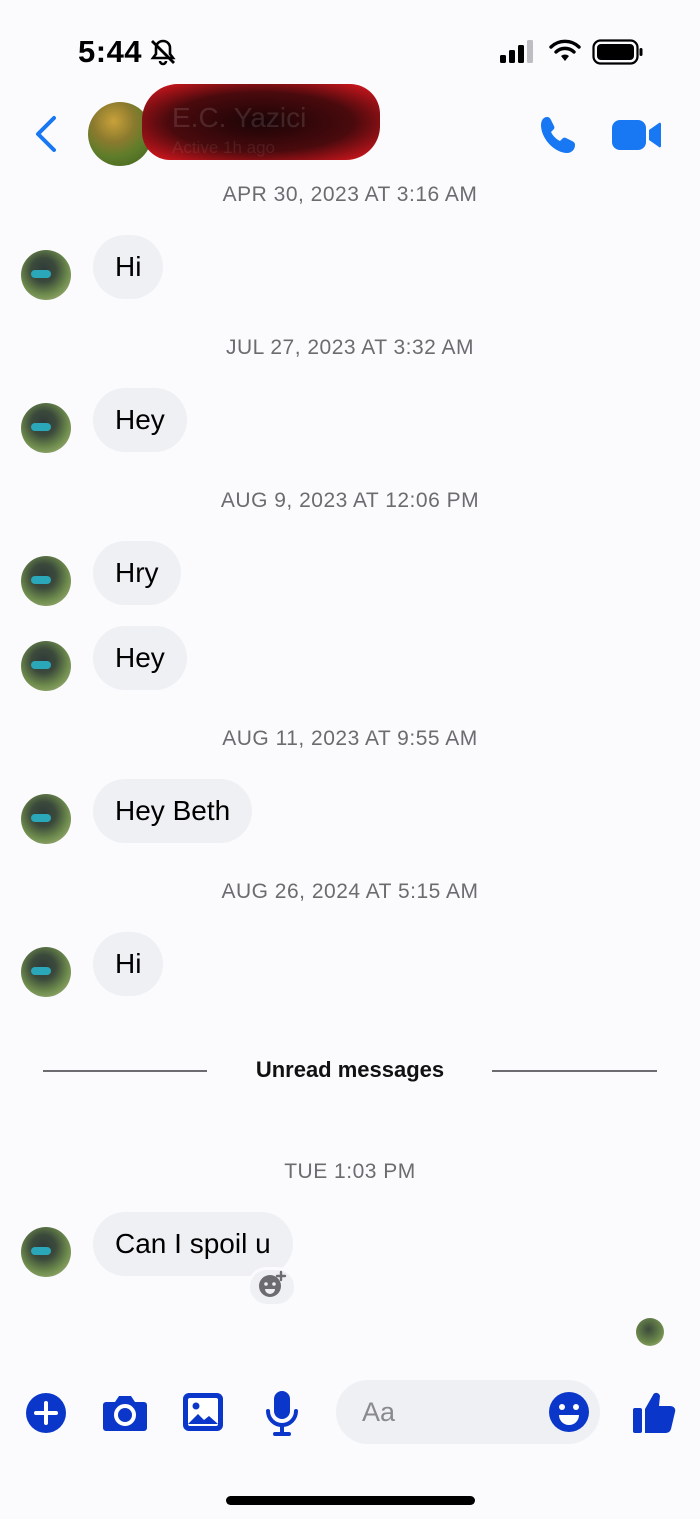 The height and width of the screenshot is (1519, 700). I want to click on message-bubble: Hey Beth, so click(173, 811).